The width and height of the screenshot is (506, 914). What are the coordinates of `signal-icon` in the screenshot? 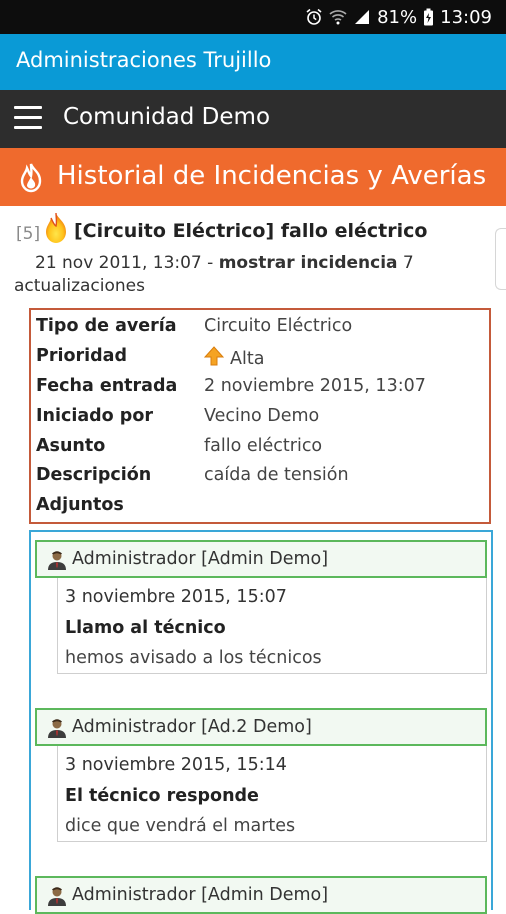 It's located at (362, 17).